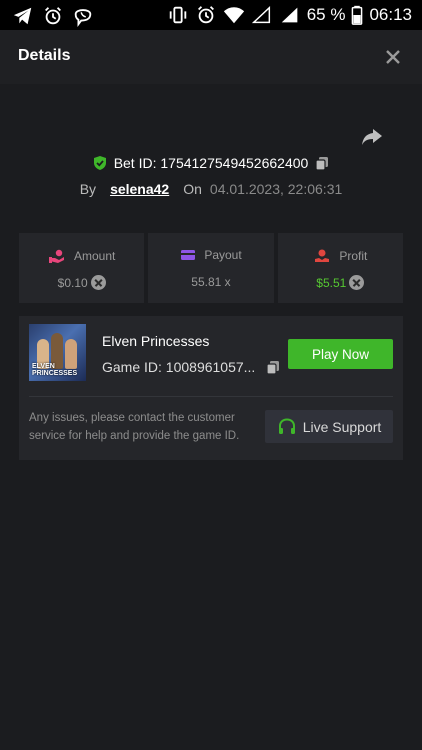 This screenshot has height=750, width=422. What do you see at coordinates (94, 256) in the screenshot?
I see `amount-label: Amount` at bounding box center [94, 256].